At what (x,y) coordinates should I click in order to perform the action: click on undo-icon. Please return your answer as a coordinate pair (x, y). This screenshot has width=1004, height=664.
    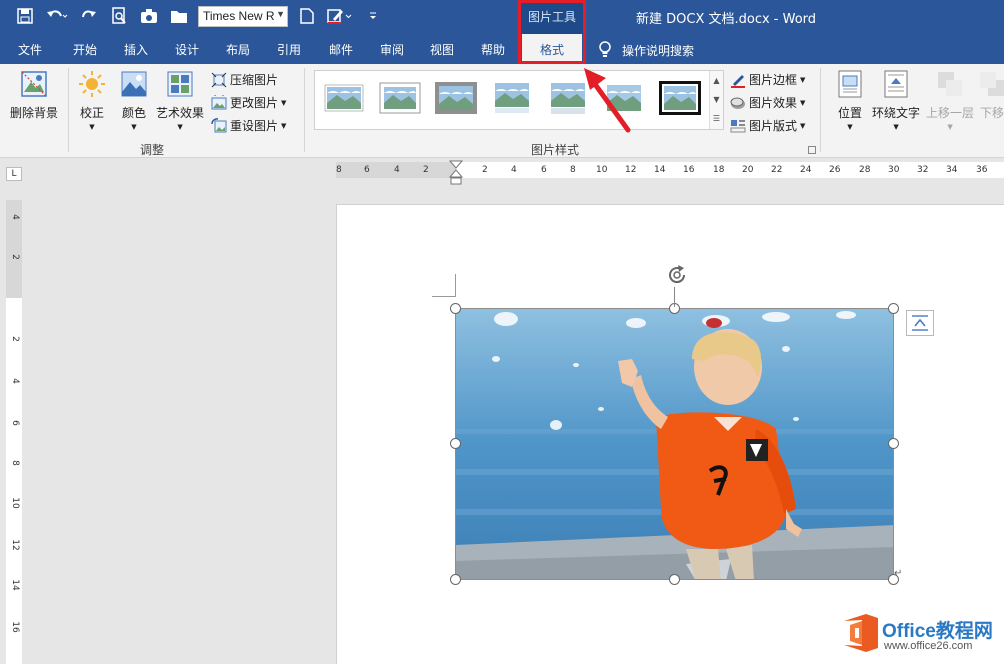
    Looking at the image, I should click on (57, 16).